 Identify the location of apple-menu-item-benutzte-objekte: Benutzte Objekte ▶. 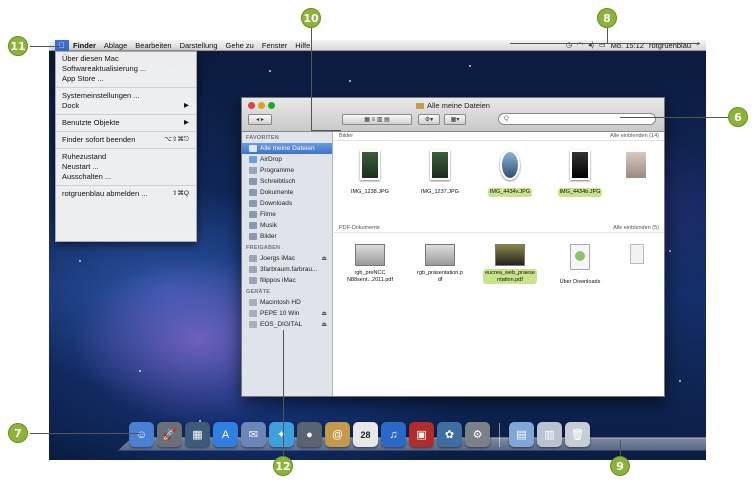
(126, 123).